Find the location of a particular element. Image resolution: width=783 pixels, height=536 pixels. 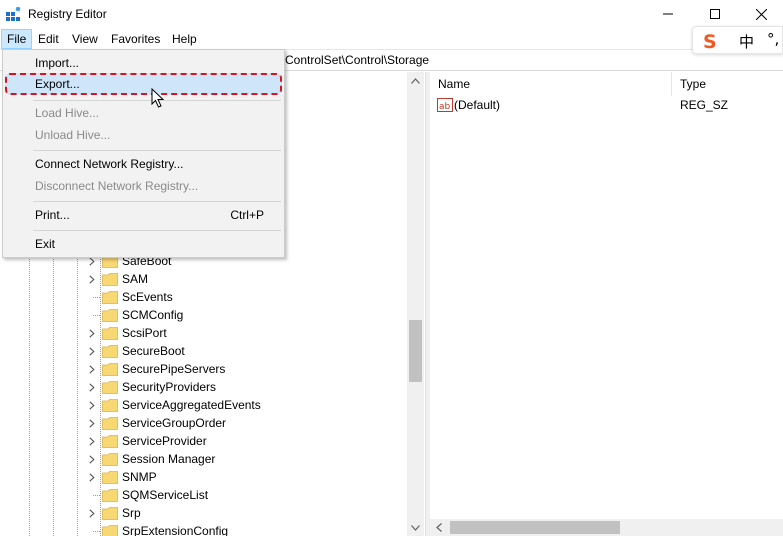

value-type: REG_SZ is located at coordinates (704, 105).